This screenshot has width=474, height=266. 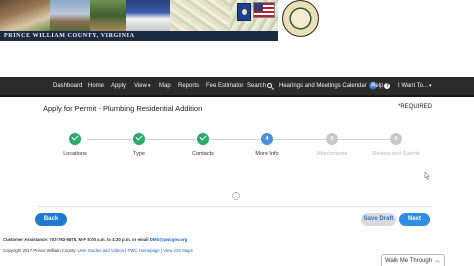 I want to click on step-review-submit: 6 Review and Submit, so click(x=396, y=144).